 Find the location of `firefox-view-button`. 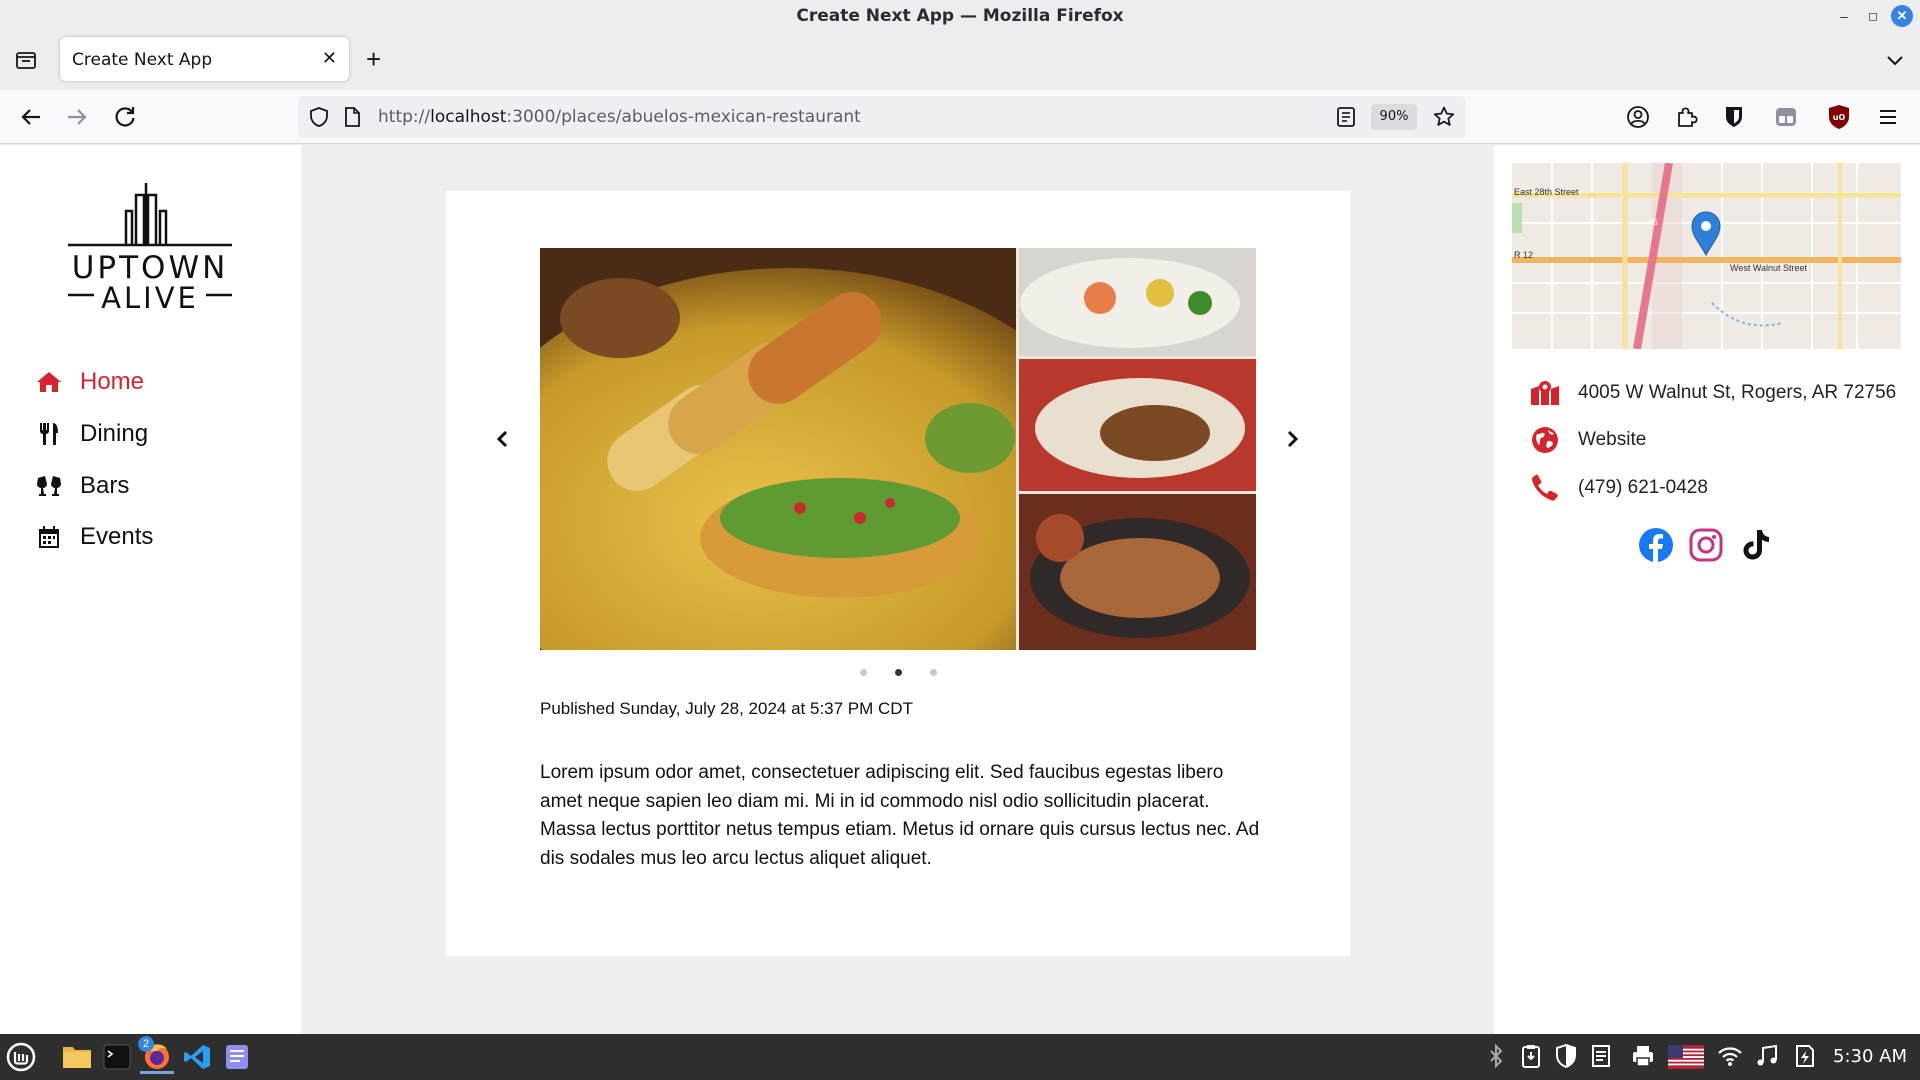

firefox-view-button is located at coordinates (26, 60).